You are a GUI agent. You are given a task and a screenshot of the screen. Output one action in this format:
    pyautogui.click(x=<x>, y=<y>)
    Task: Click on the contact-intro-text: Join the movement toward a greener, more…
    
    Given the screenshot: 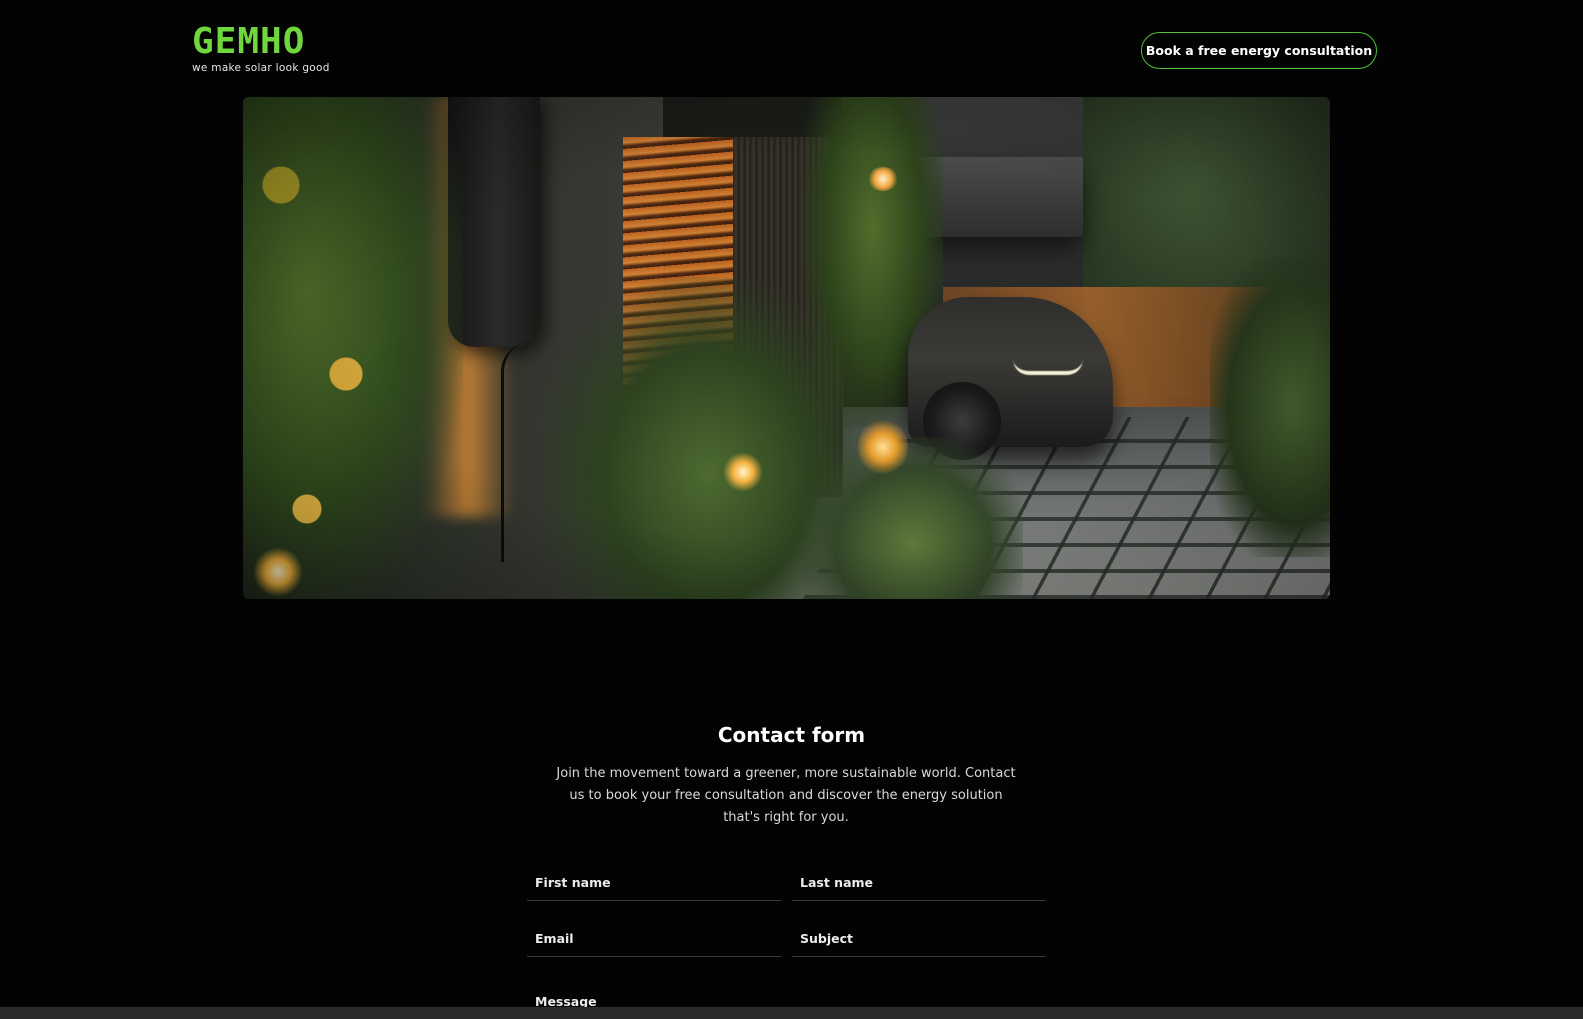 What is the action you would take?
    pyautogui.click(x=786, y=795)
    